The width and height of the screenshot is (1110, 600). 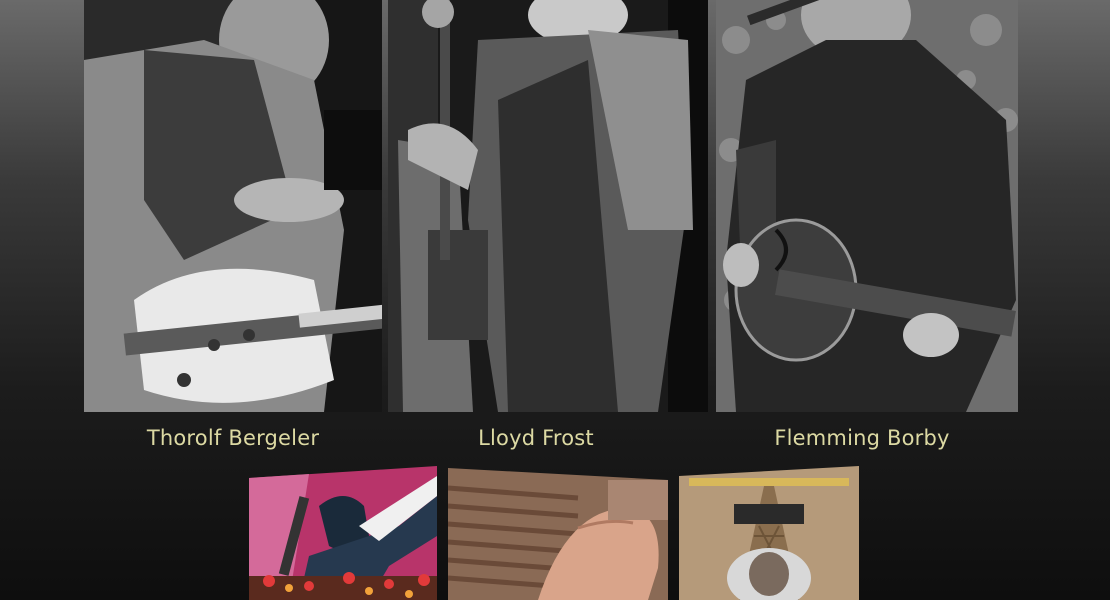 I want to click on album-cover-poster-art-icon, so click(x=343, y=533).